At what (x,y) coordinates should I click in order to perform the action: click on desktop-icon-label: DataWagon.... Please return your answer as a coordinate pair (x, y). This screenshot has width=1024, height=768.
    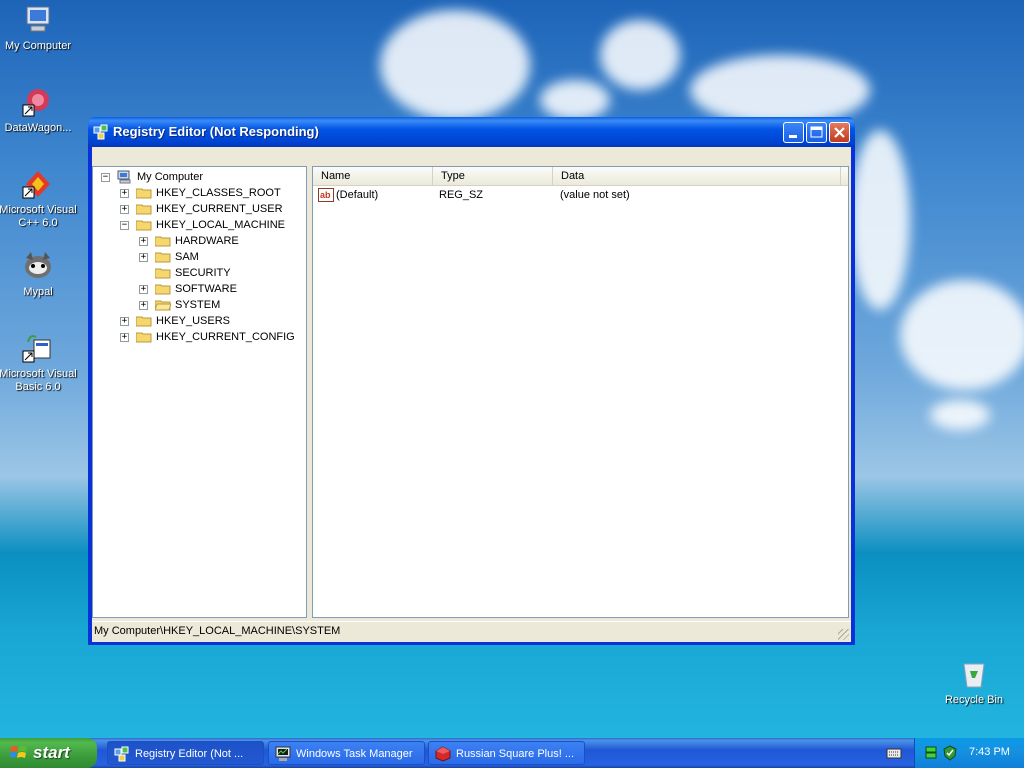
    Looking at the image, I should click on (38, 128).